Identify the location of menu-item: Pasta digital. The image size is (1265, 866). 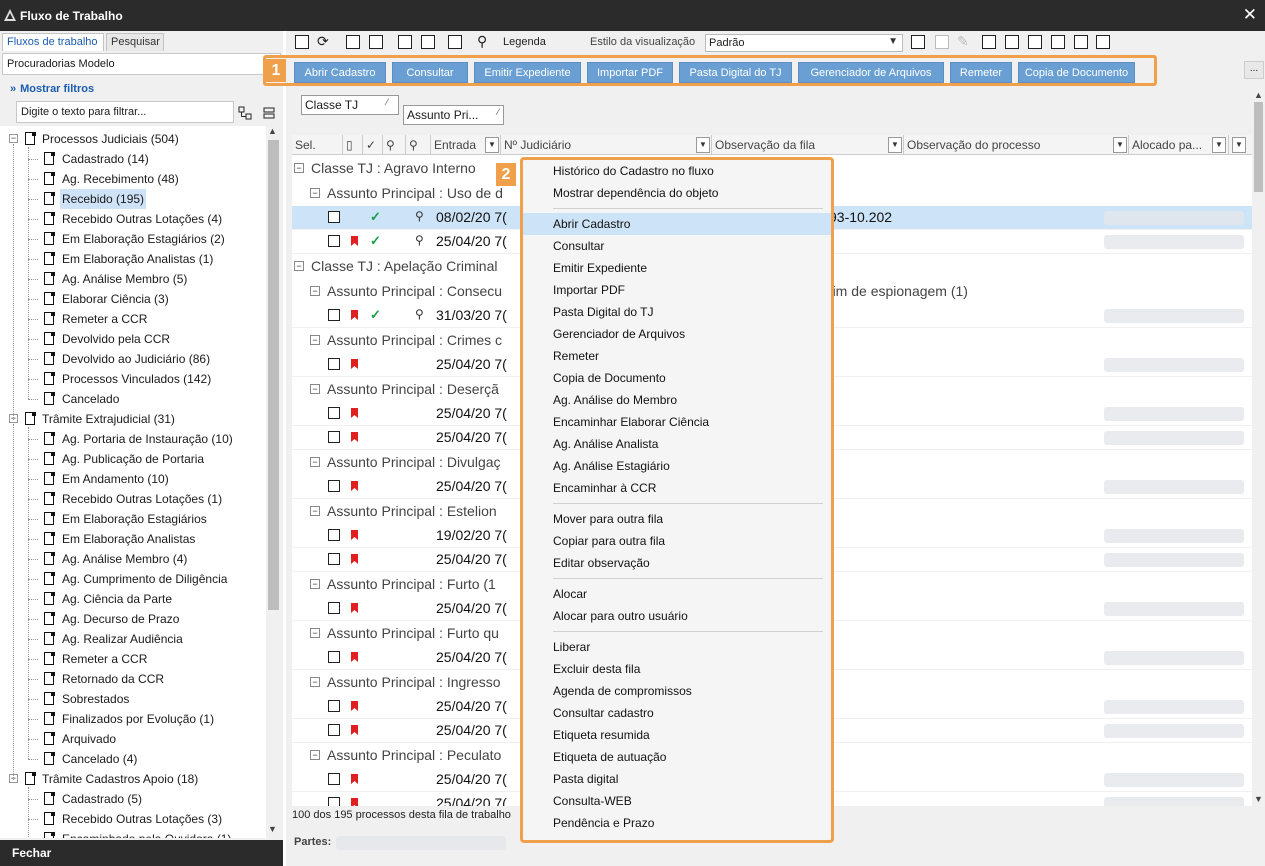
(677, 779).